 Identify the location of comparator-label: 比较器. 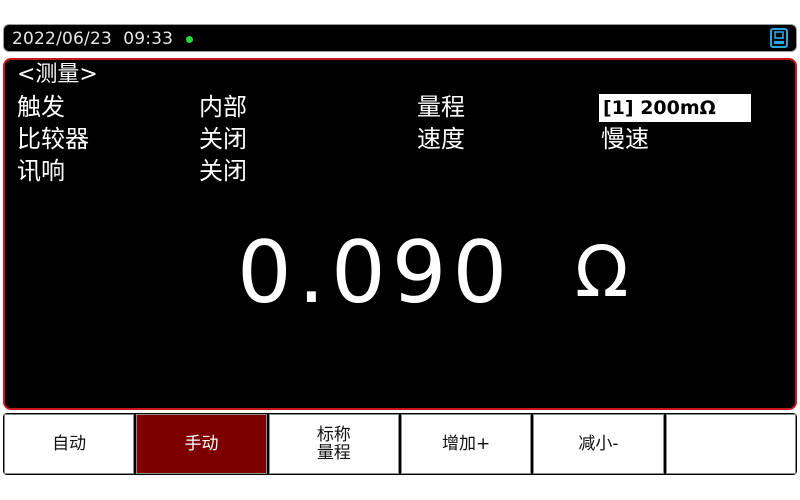
(53, 139).